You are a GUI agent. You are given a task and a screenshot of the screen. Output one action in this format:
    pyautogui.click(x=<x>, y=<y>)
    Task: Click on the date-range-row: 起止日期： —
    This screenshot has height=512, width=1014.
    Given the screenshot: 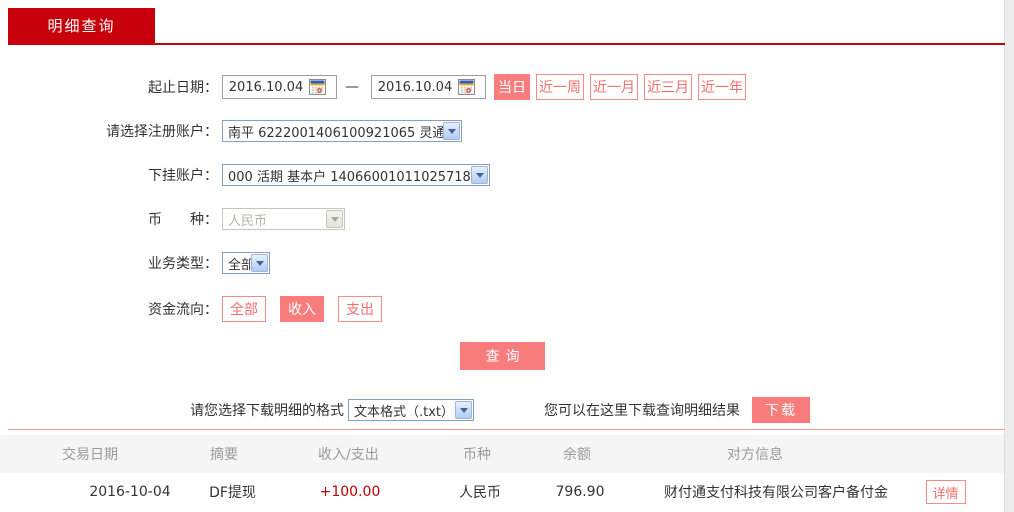 What is the action you would take?
    pyautogui.click(x=502, y=87)
    